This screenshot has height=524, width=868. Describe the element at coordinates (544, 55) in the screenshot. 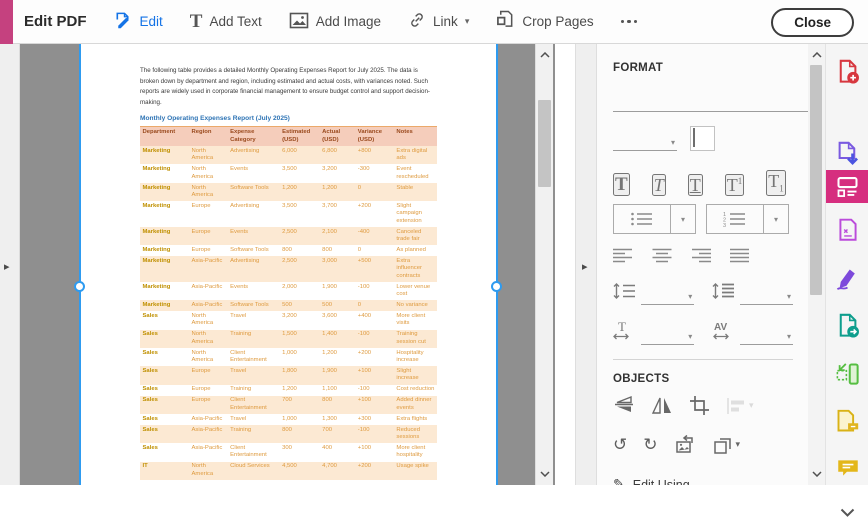

I see `scroll-up-icon` at that location.